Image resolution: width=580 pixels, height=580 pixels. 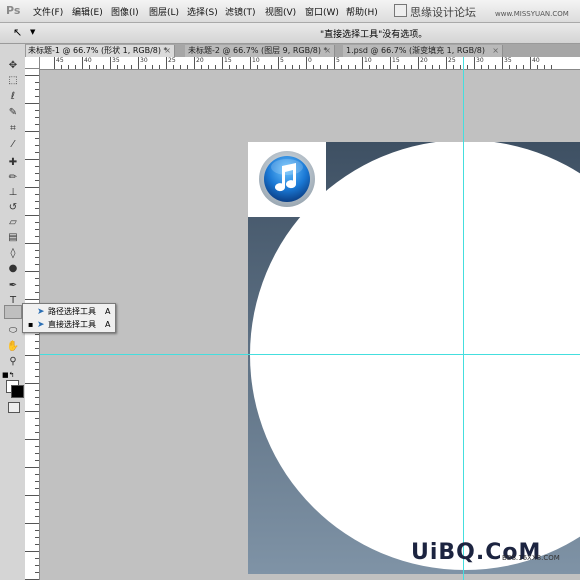 What do you see at coordinates (13, 129) in the screenshot?
I see `crop-icon: ⌗` at bounding box center [13, 129].